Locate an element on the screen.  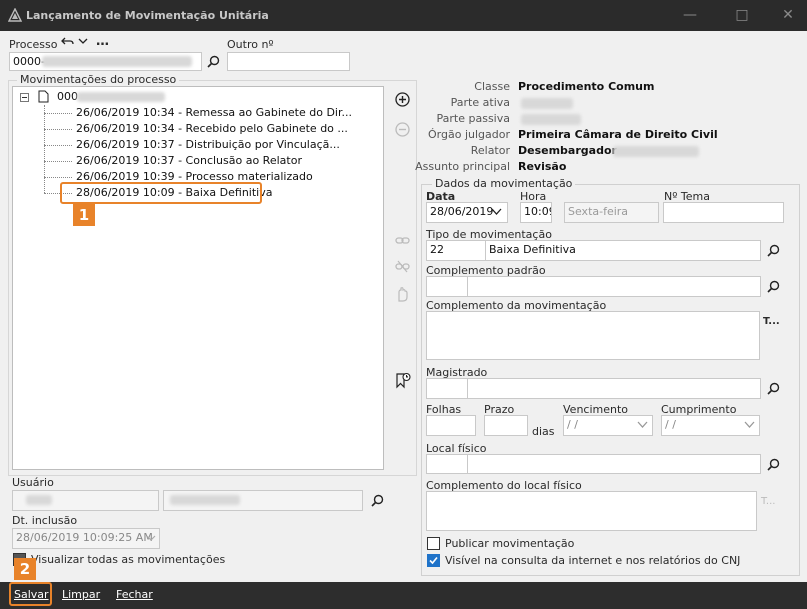
hora-input: 10:09 is located at coordinates (536, 212).